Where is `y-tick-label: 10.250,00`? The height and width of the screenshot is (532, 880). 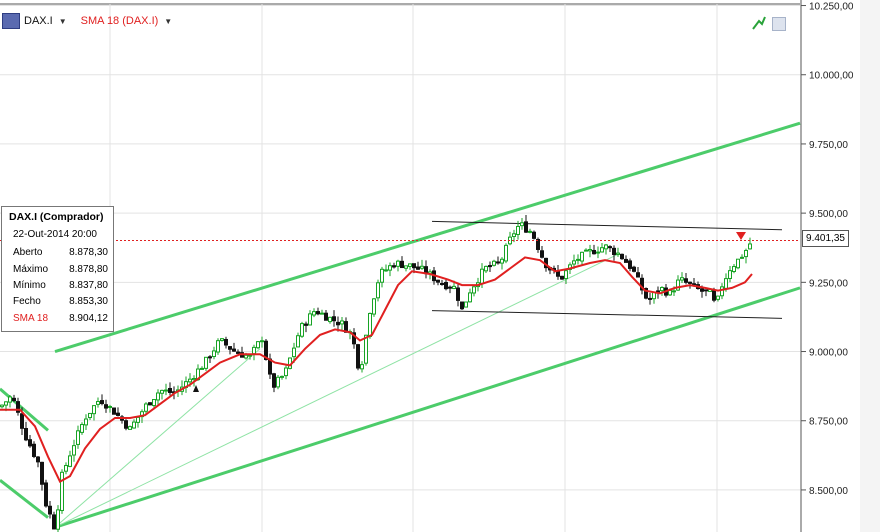 y-tick-label: 10.250,00 is located at coordinates (831, 7).